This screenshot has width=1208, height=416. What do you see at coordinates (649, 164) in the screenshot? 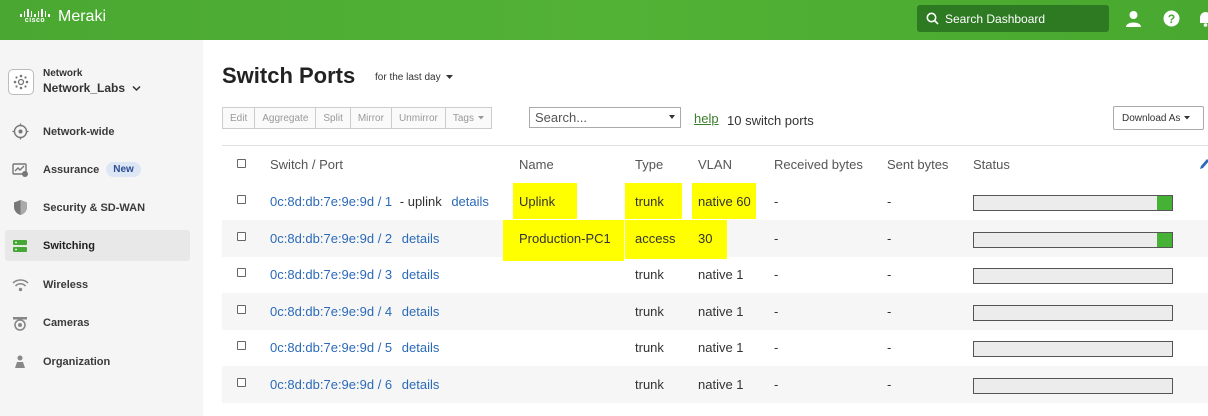
I see `column-header-type: Type` at bounding box center [649, 164].